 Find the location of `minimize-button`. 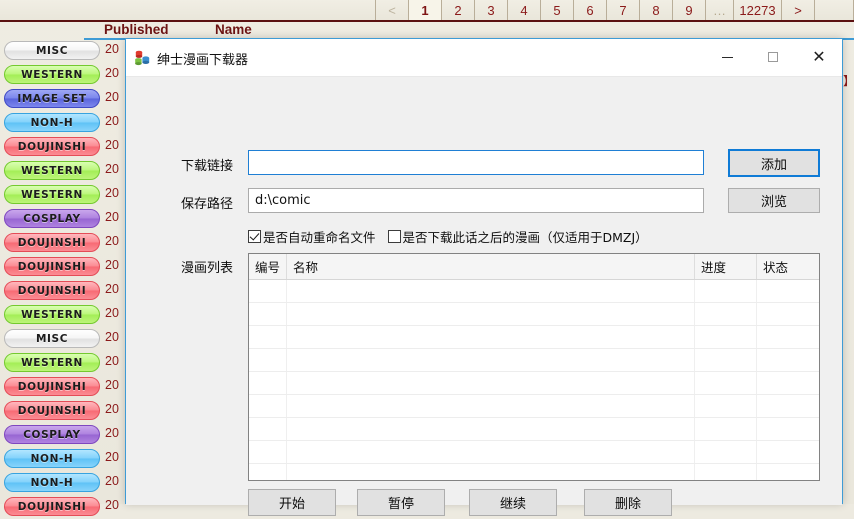

minimize-button is located at coordinates (727, 57).